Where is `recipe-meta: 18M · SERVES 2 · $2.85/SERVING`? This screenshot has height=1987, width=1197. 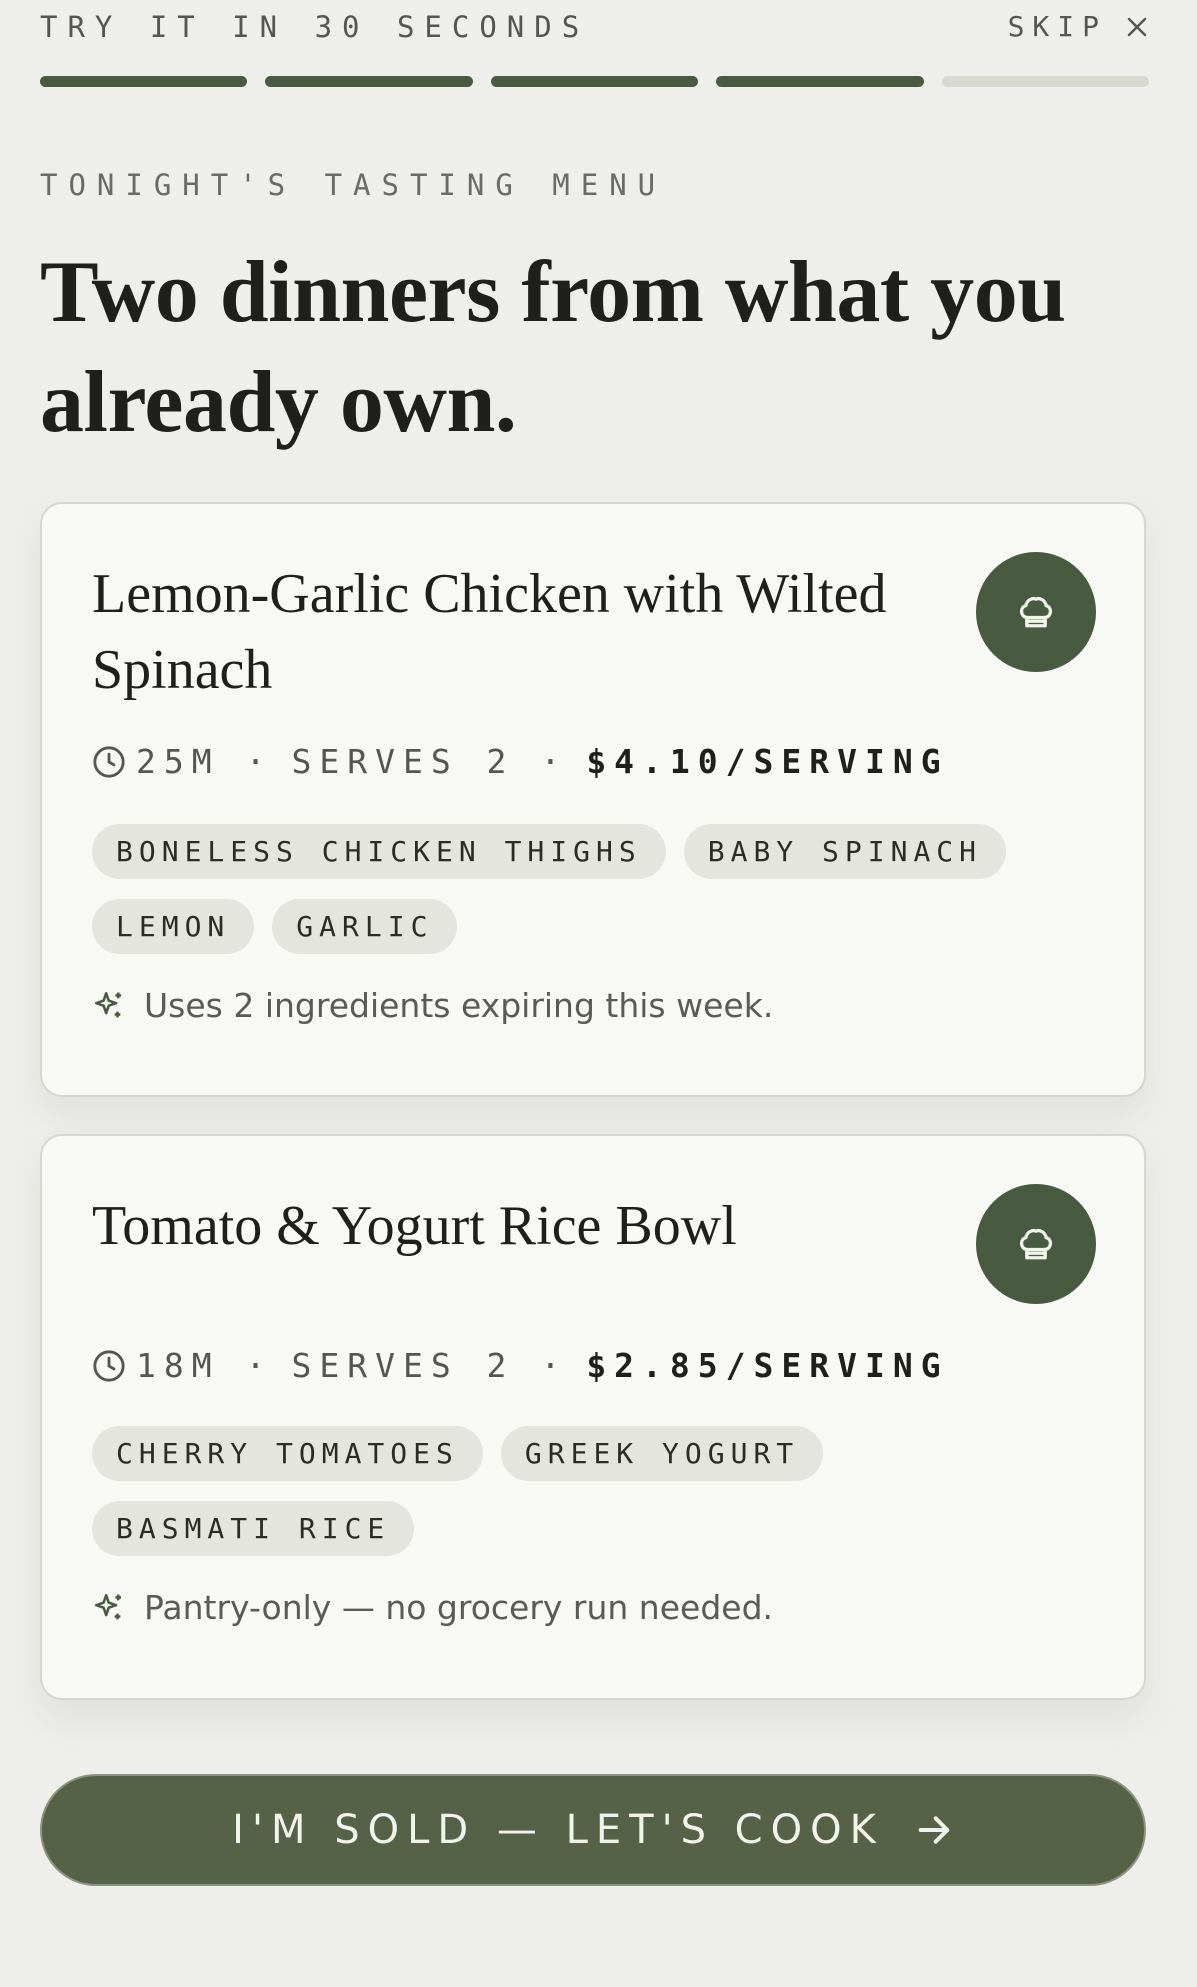 recipe-meta: 18M · SERVES 2 · $2.85/SERVING is located at coordinates (520, 1365).